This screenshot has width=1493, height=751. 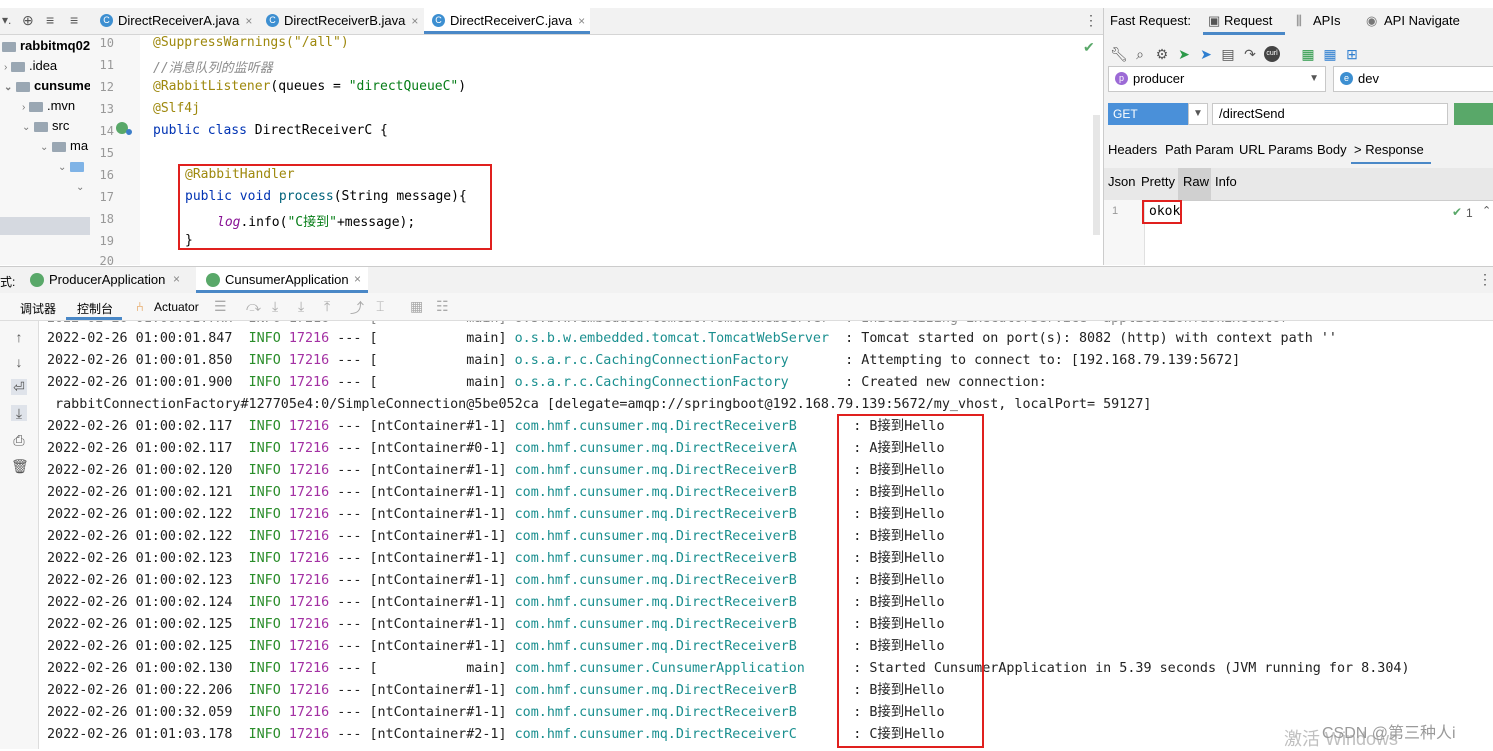 What do you see at coordinates (1217, 79) in the screenshot?
I see `project-select: p producer ▼` at bounding box center [1217, 79].